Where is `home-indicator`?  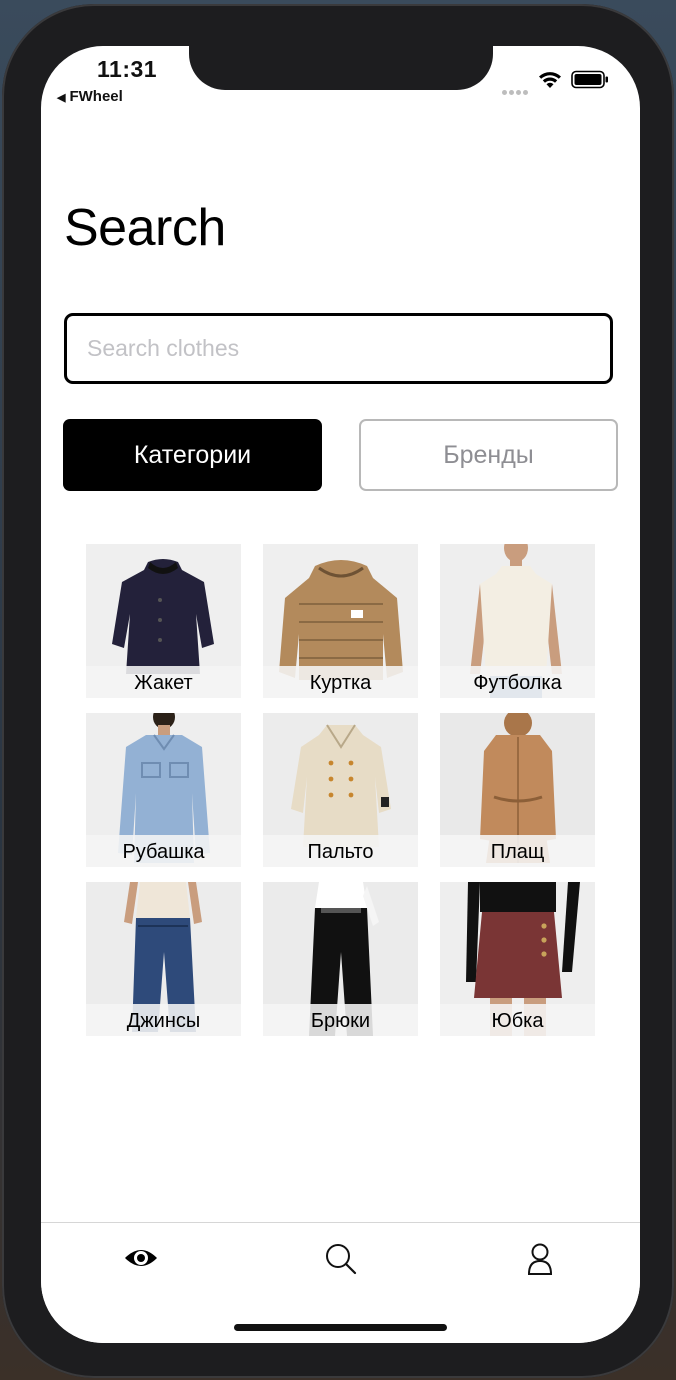
home-indicator is located at coordinates (340, 1327).